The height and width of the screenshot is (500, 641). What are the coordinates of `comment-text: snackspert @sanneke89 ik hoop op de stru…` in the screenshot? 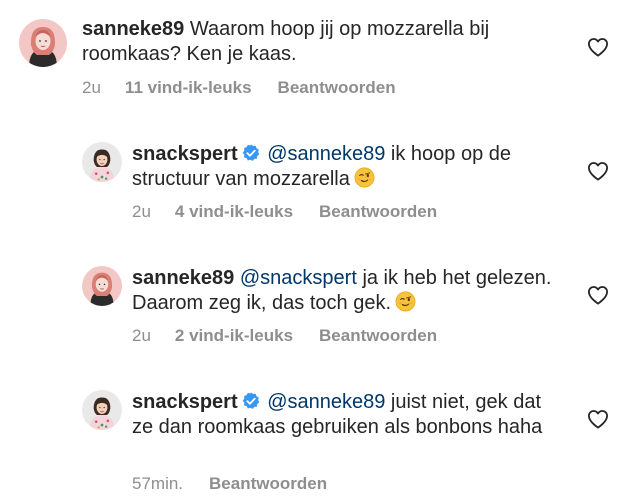 It's located at (342, 167).